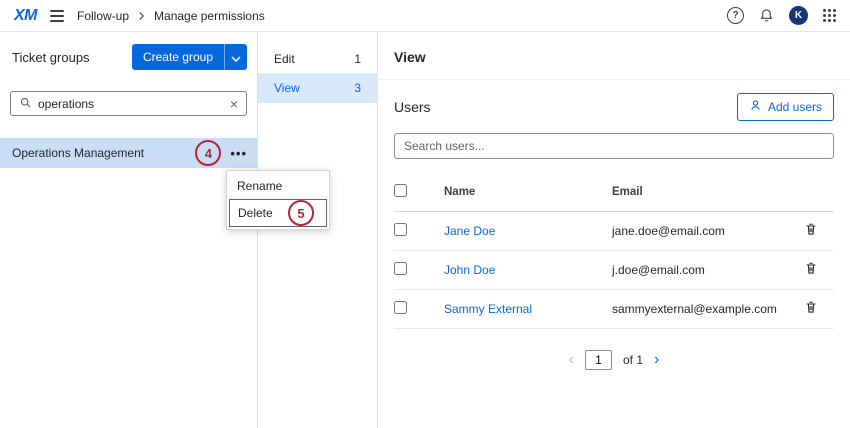 This screenshot has height=428, width=850. Describe the element at coordinates (708, 309) in the screenshot. I see `user-email: sammyexternal@example.com` at that location.